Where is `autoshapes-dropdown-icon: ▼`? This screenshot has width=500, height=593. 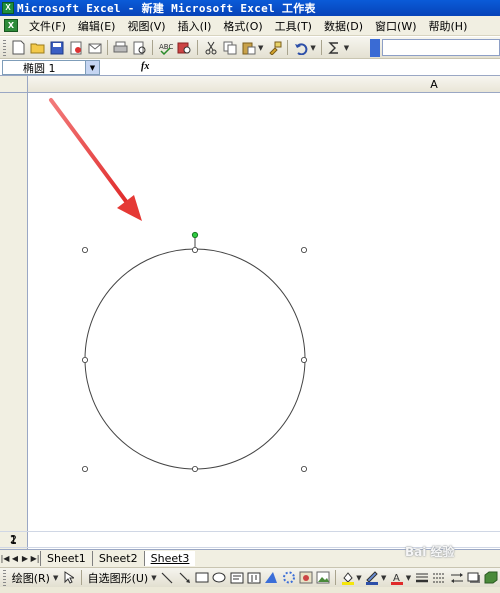 autoshapes-dropdown-icon: ▼ is located at coordinates (153, 578).